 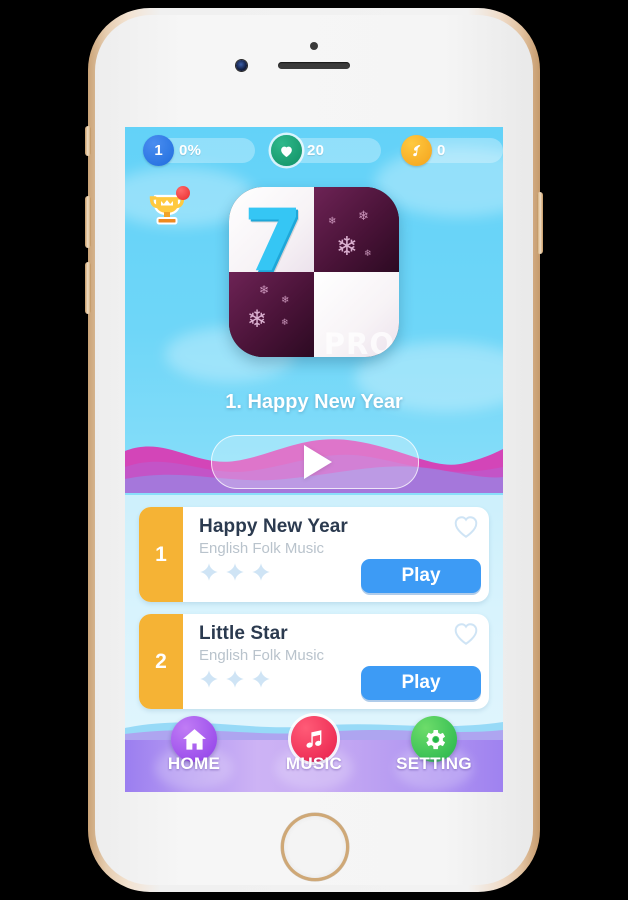 I want to click on song-title: Little Star, so click(x=243, y=633).